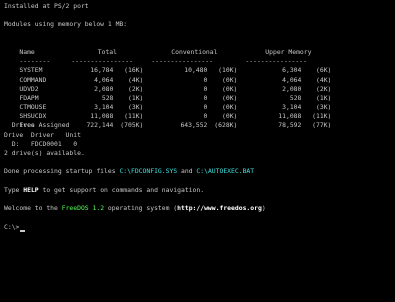  I want to click on command-prompt: C:\>, so click(12, 226).